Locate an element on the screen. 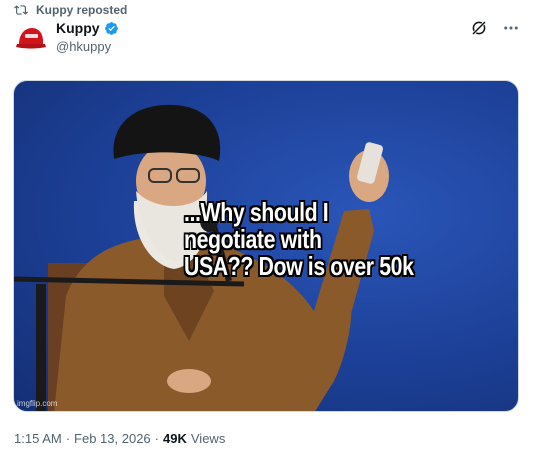 The height and width of the screenshot is (461, 534). watermark: imgflip.com is located at coordinates (37, 403).